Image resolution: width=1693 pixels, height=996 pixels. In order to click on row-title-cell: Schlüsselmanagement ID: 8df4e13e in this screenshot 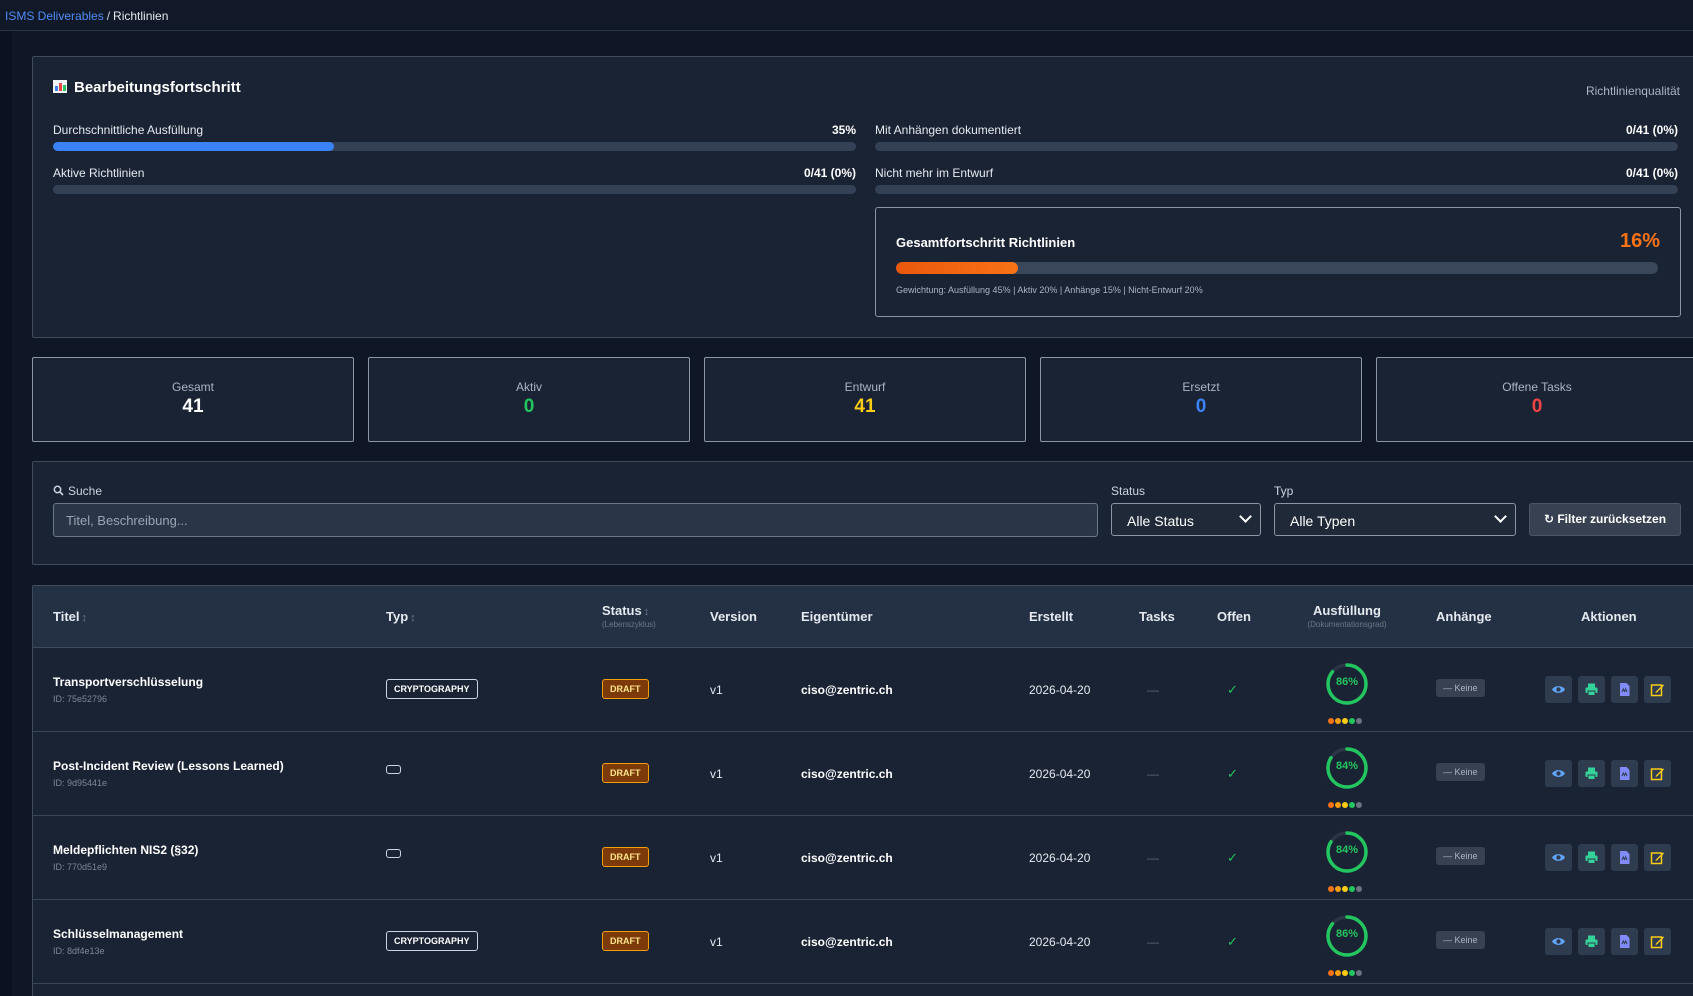, I will do `click(118, 941)`.